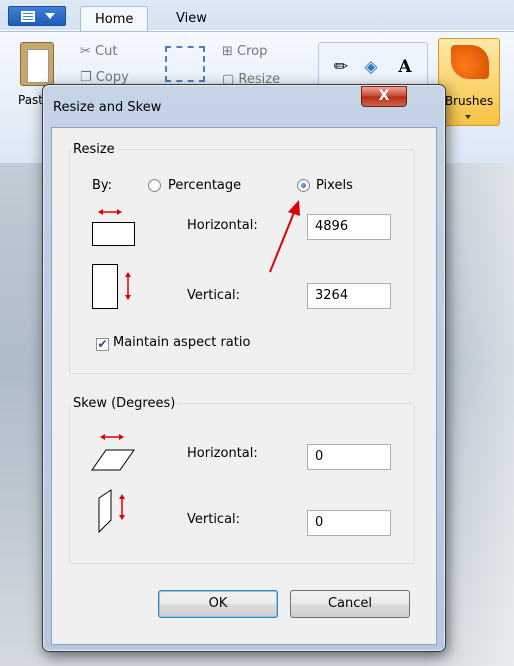  Describe the element at coordinates (319, 522) in the screenshot. I see `skew-vertical-value: 0` at that location.